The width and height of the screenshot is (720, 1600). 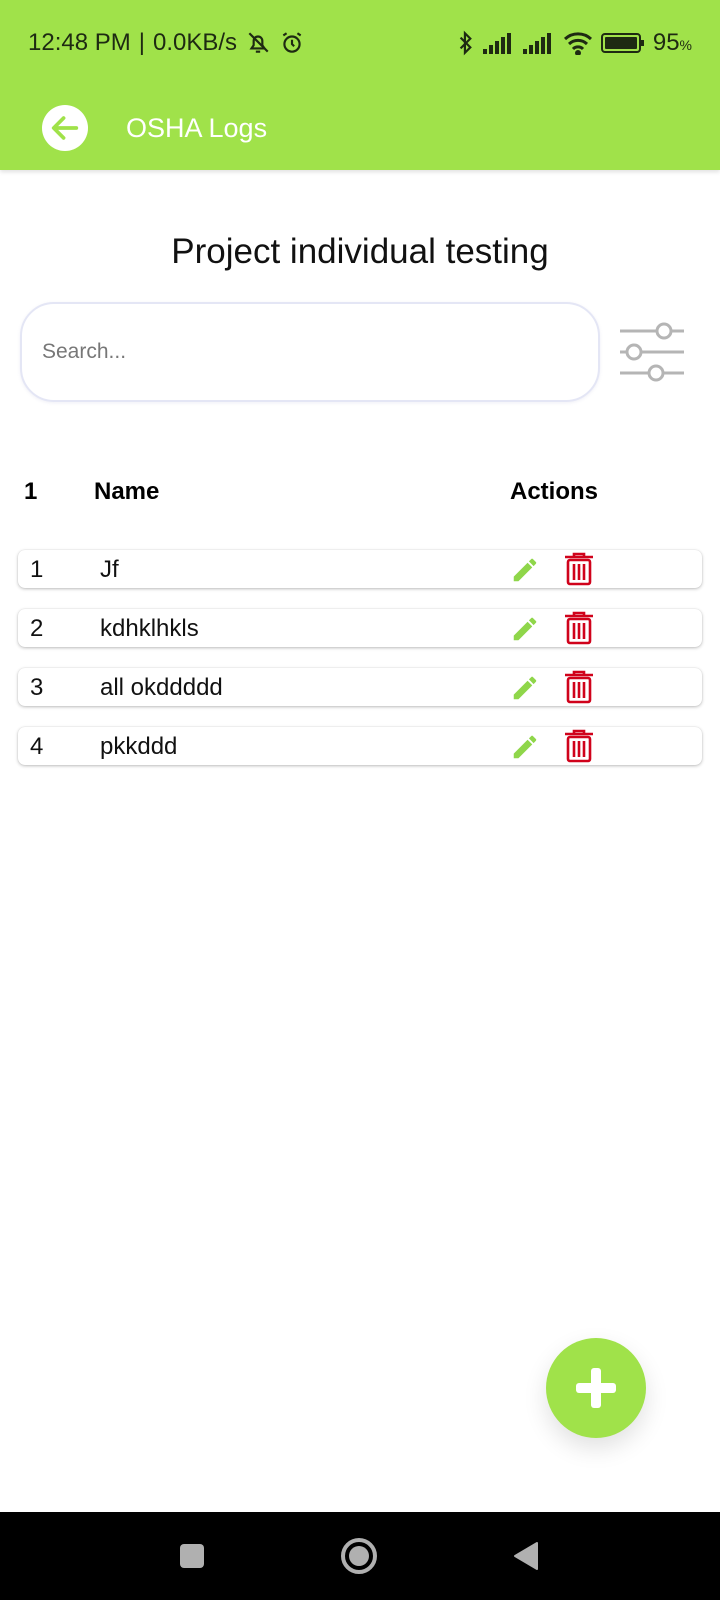 What do you see at coordinates (360, 494) in the screenshot?
I see `table-header: 1 Name Actions` at bounding box center [360, 494].